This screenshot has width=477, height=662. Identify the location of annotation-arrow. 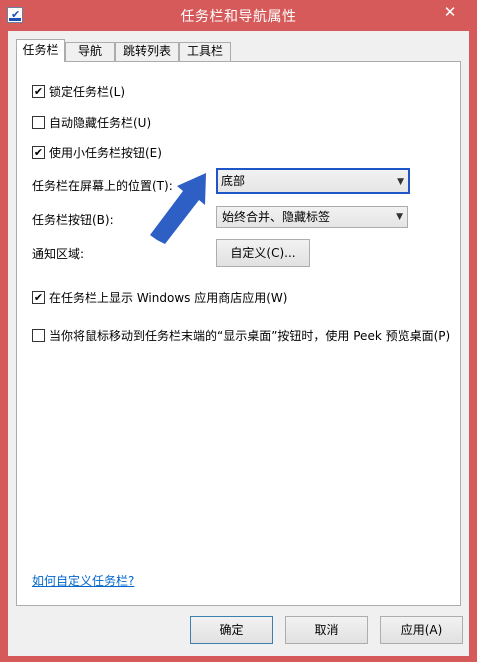
(178, 208).